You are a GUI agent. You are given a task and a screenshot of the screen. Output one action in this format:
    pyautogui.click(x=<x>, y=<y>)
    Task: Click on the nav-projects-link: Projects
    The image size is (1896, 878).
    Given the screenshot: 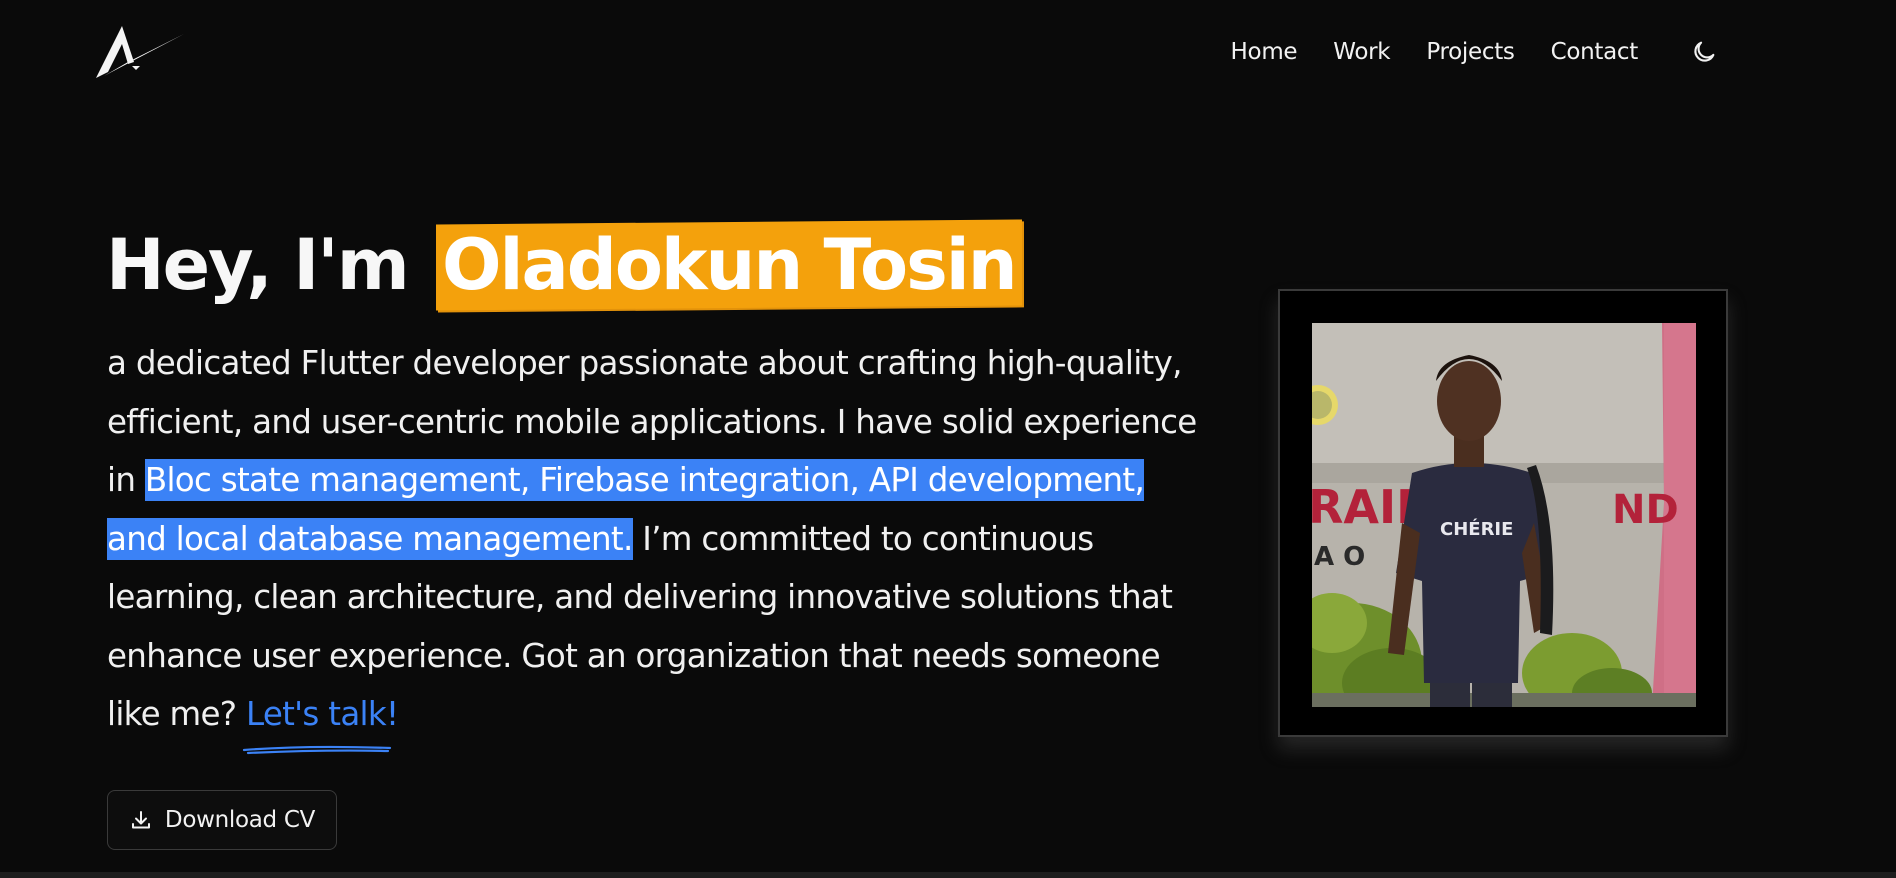 What is the action you would take?
    pyautogui.click(x=1470, y=52)
    